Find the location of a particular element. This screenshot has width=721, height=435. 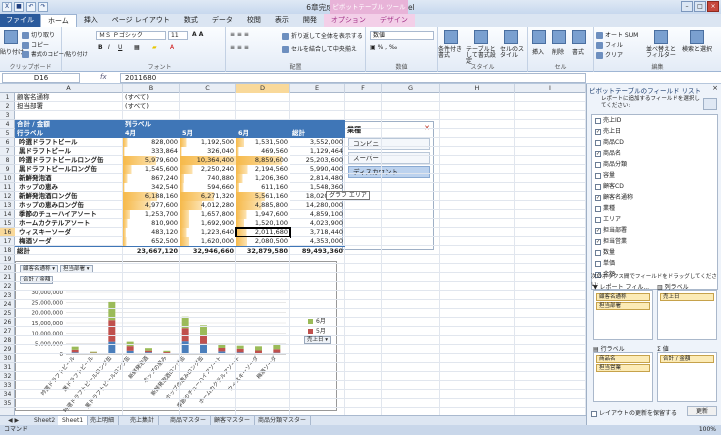

row-header-12: 12 is located at coordinates (7, 196).